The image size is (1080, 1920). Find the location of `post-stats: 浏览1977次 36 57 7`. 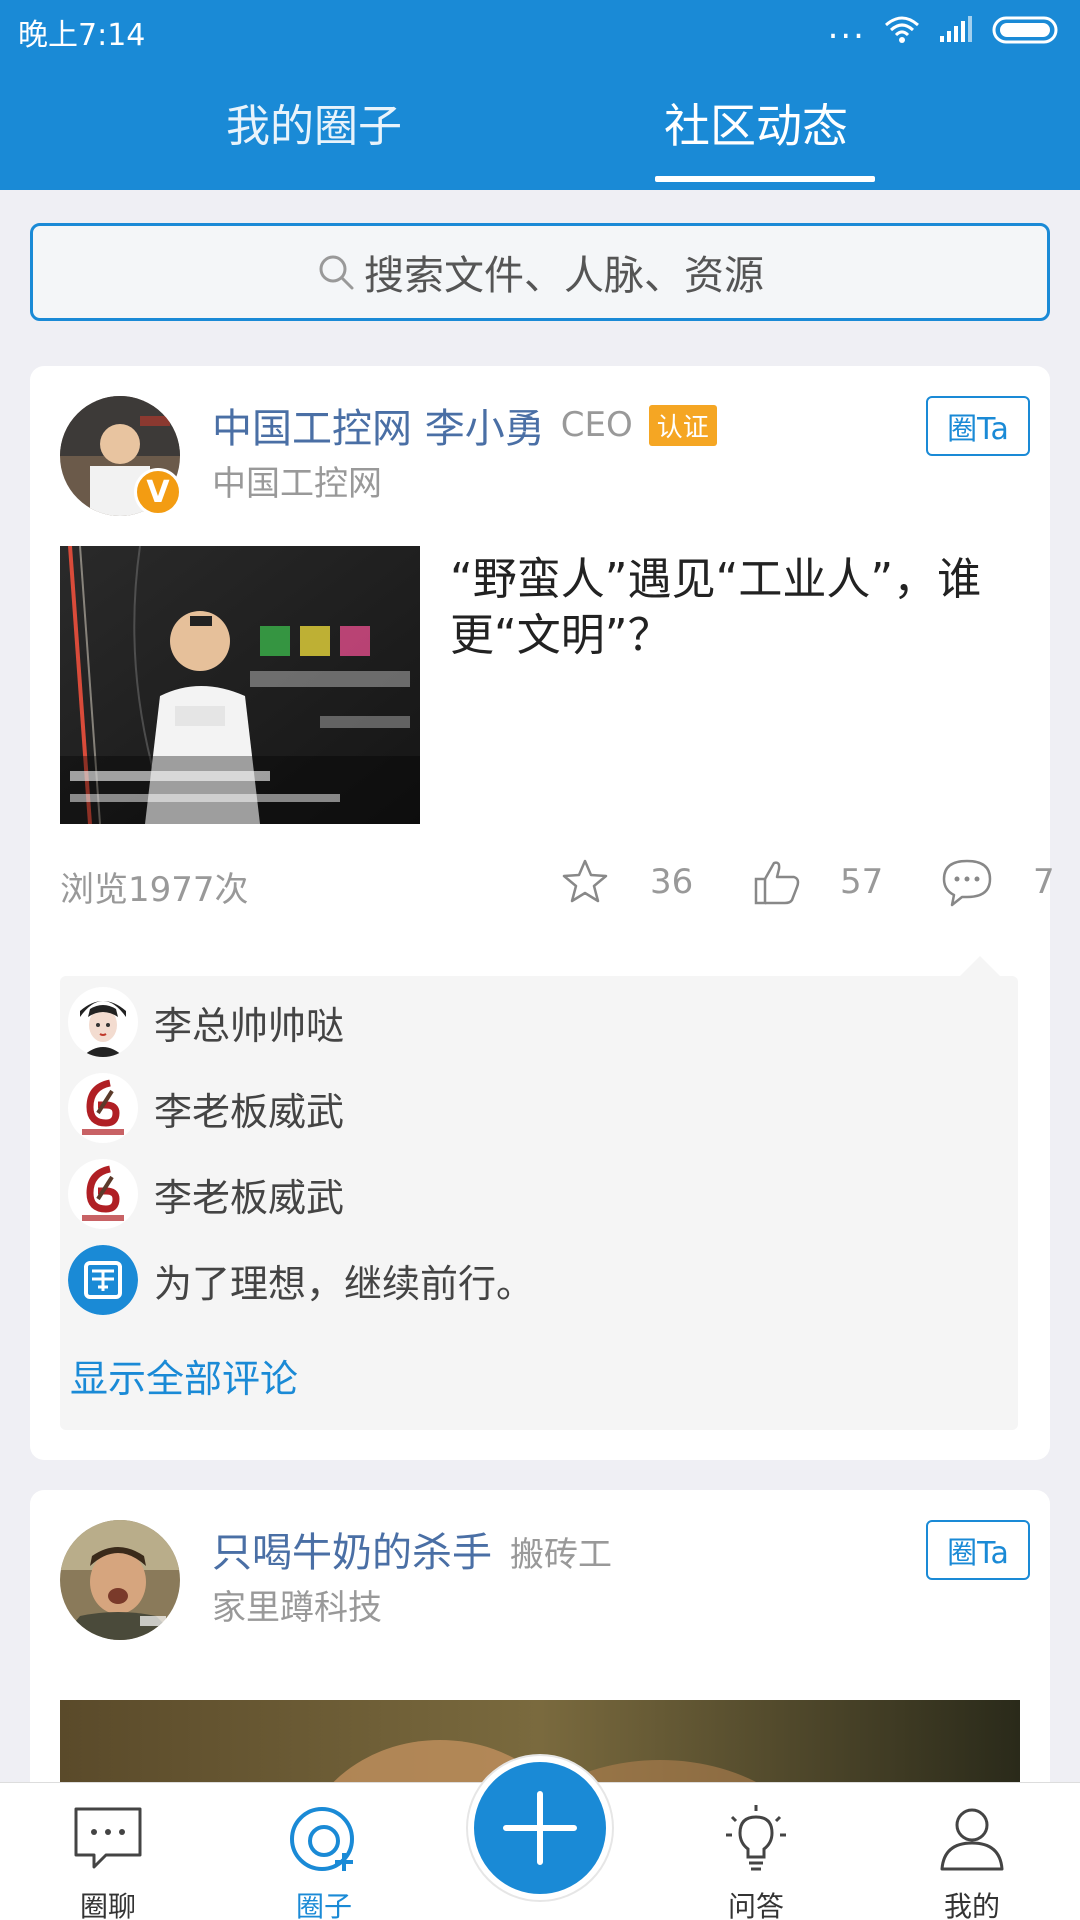

post-stats: 浏览1977次 36 57 7 is located at coordinates (557, 882).